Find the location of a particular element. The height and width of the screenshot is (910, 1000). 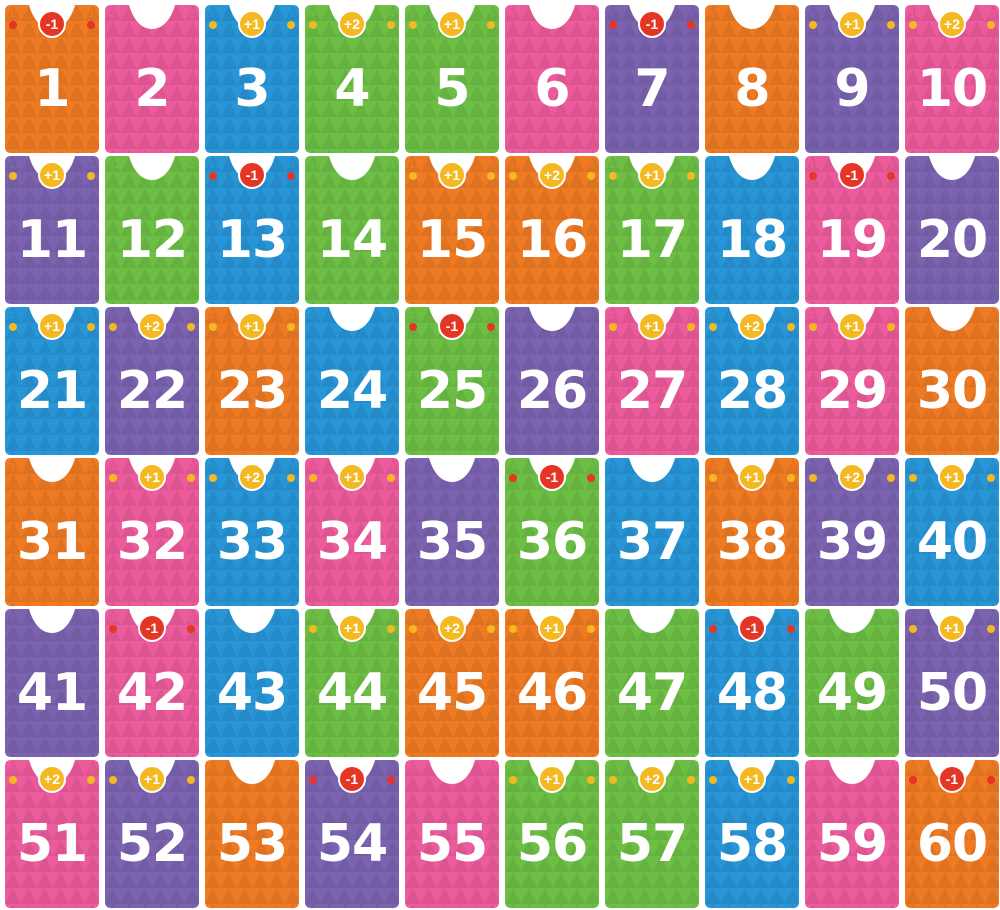

corner-number-right: 14 is located at coordinates (388, 165).